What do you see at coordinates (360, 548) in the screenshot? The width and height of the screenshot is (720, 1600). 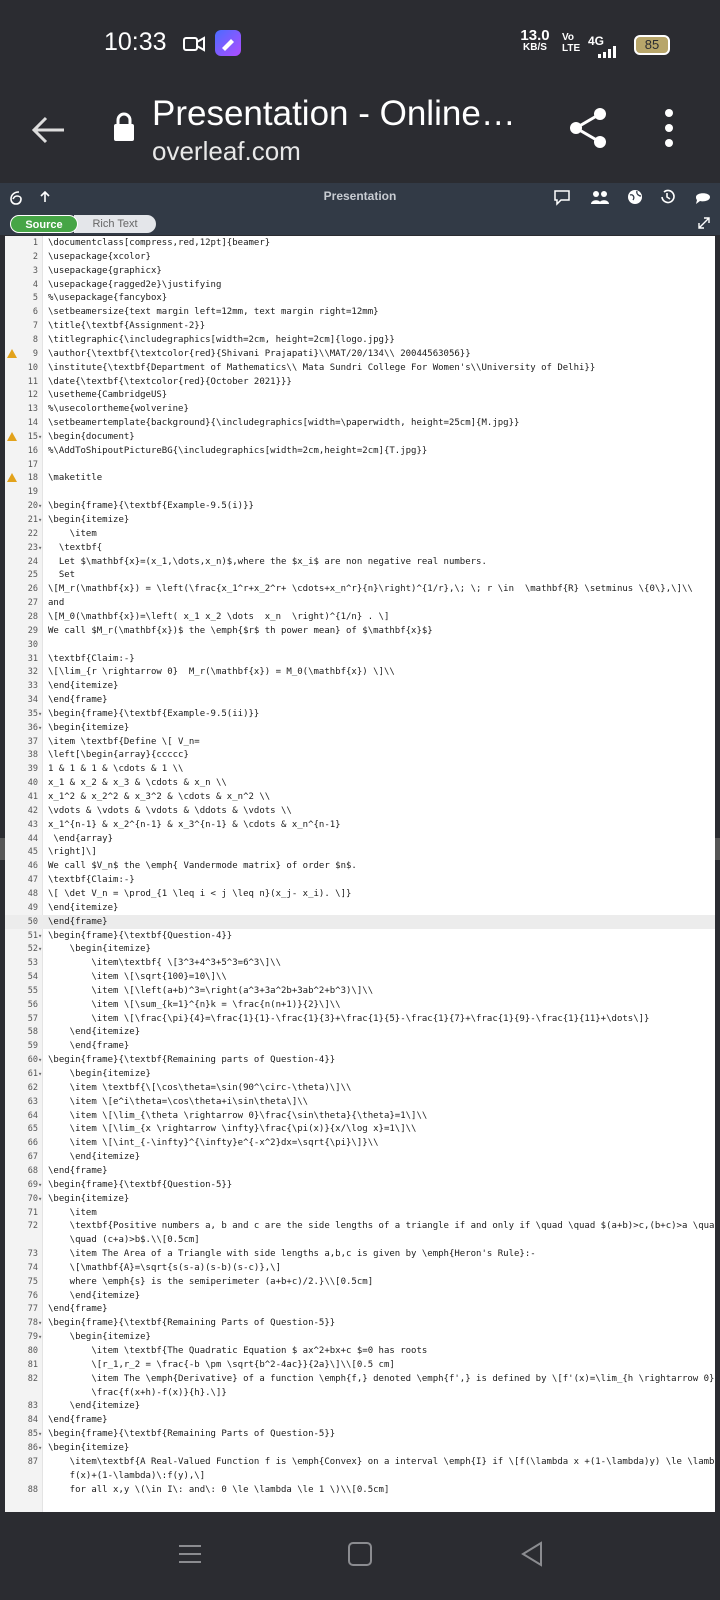 I see `code-line: 23 ▾ \textbf{` at bounding box center [360, 548].